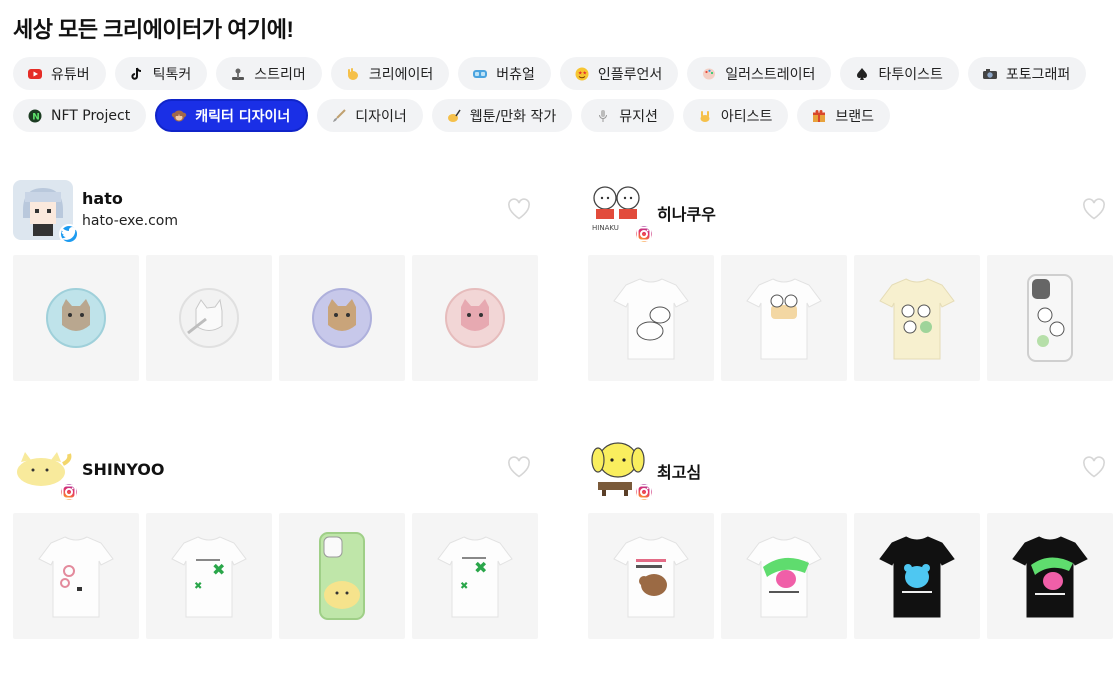 The height and width of the screenshot is (679, 1120). I want to click on chip-streamer: 스트리머, so click(269, 73).